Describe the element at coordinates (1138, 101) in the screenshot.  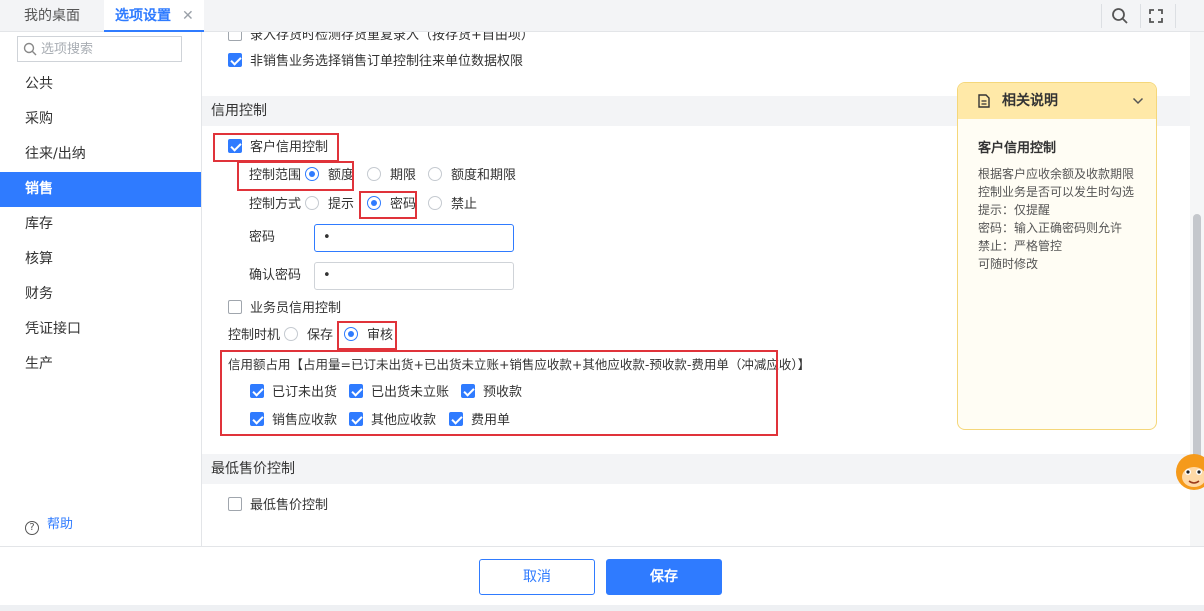
I see `chevron-down-icon` at that location.